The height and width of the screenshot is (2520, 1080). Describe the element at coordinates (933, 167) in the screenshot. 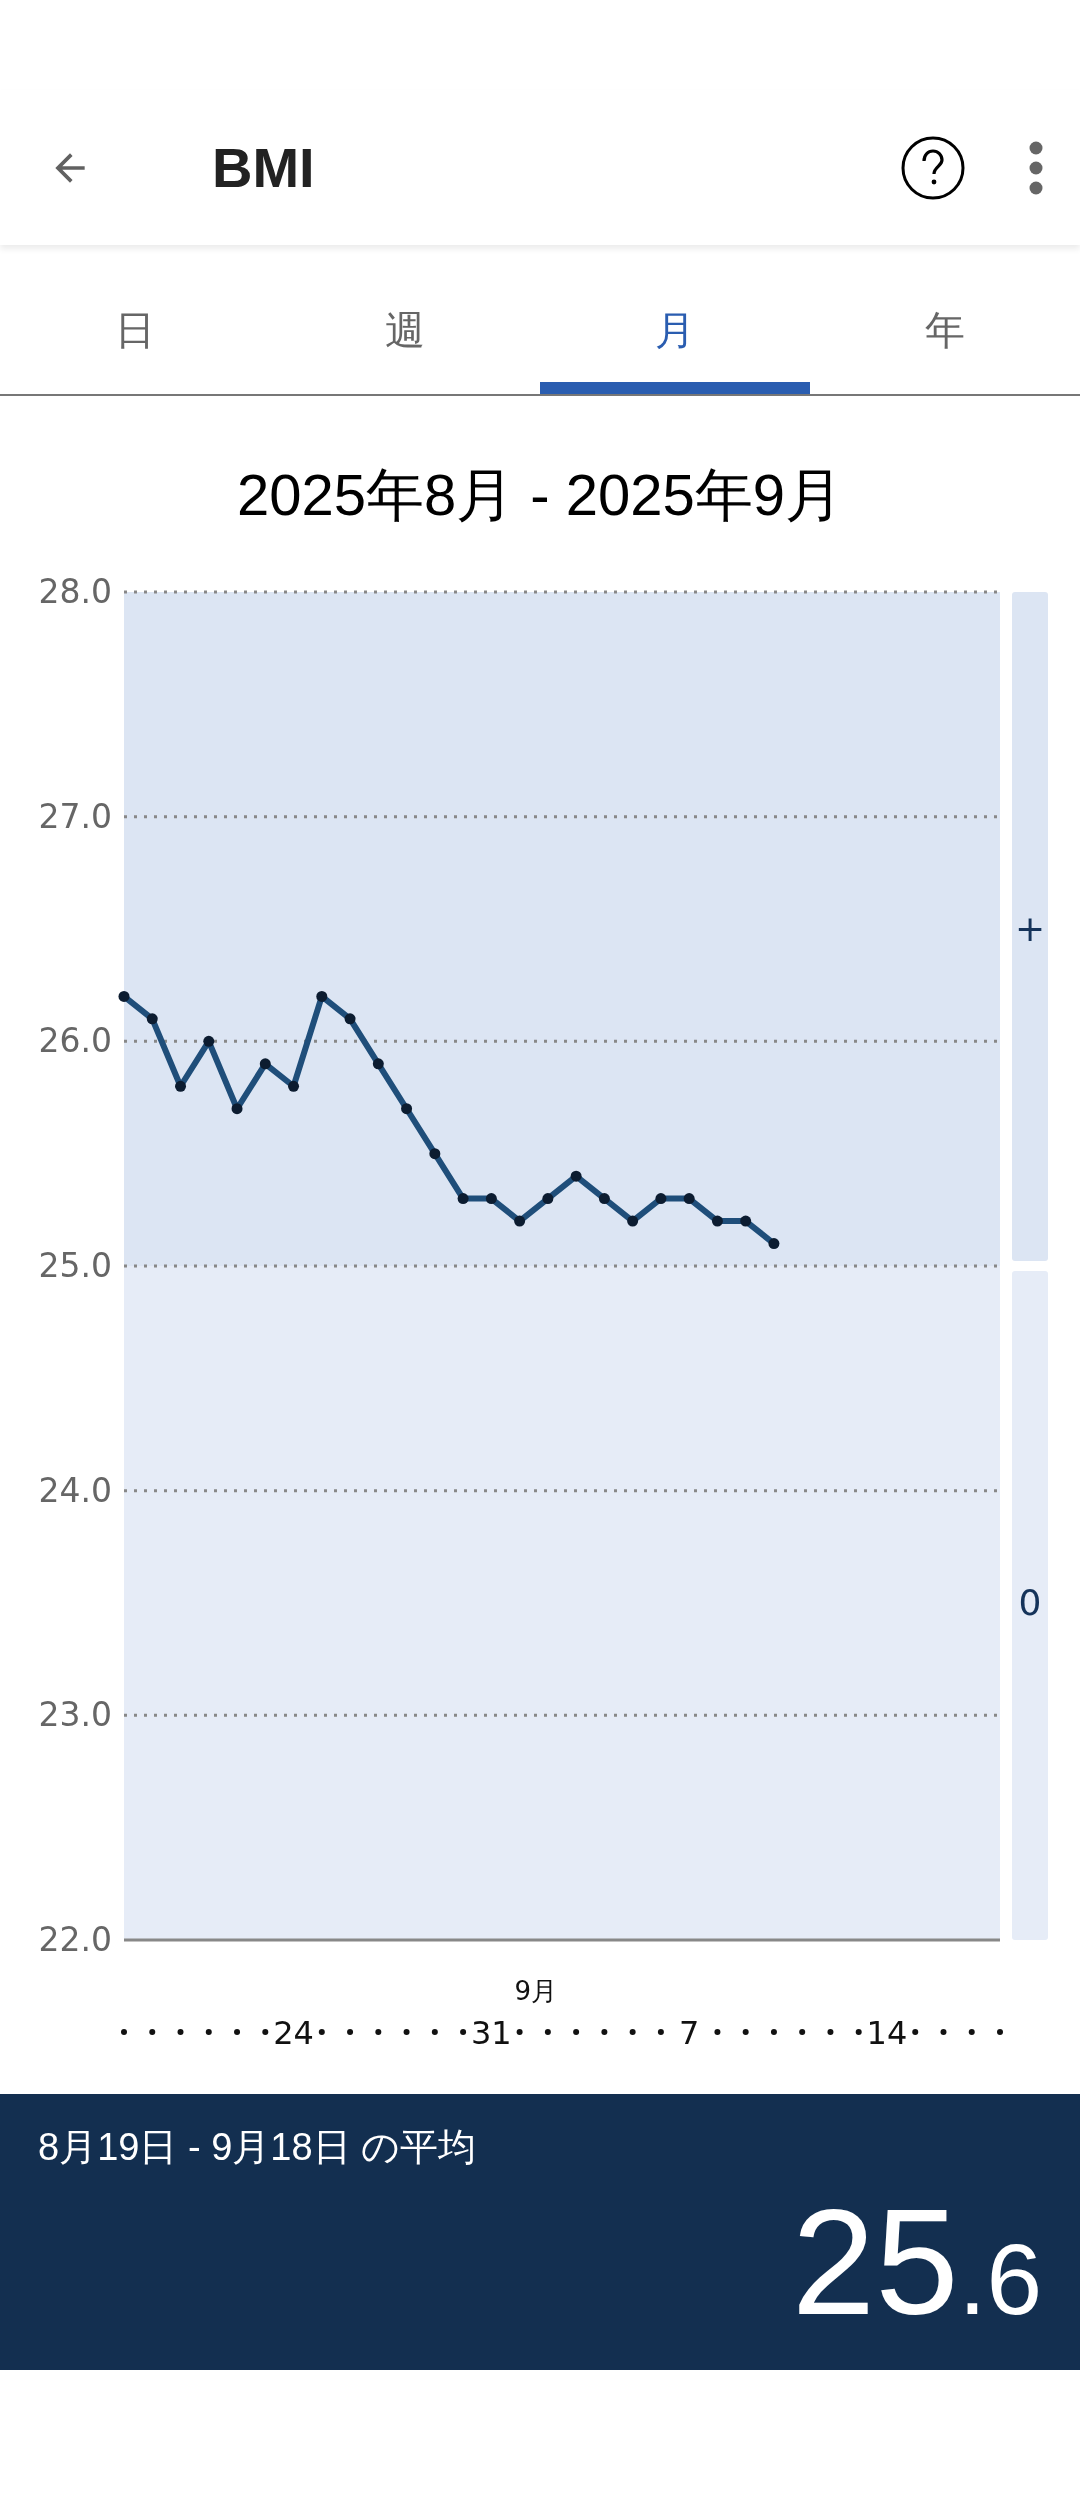

I see `help-icon` at that location.